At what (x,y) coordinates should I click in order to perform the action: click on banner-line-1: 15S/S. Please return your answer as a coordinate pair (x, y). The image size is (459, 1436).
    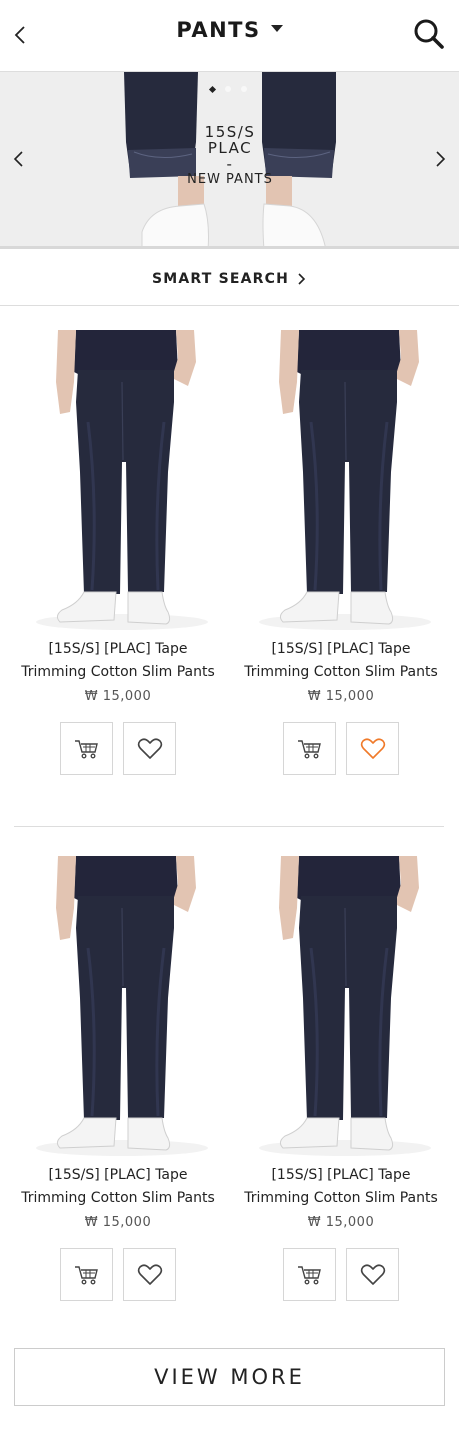
    Looking at the image, I should click on (230, 132).